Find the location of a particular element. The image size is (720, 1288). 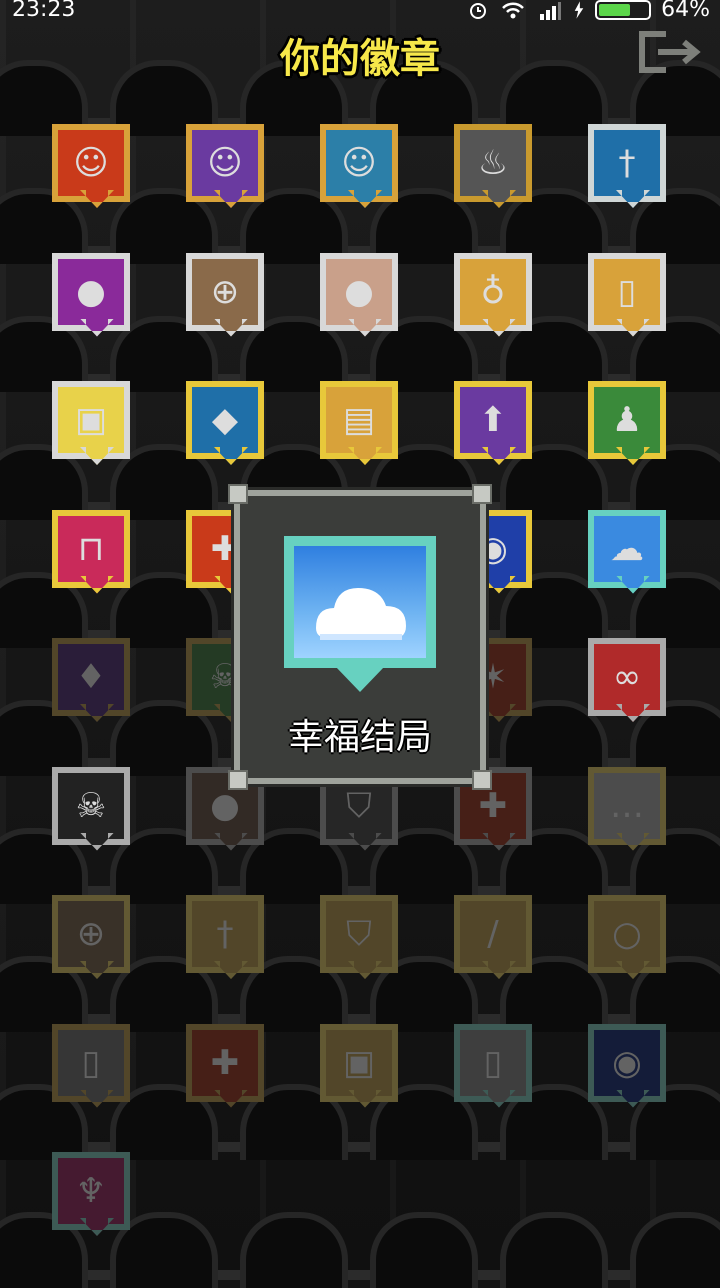

wifi-icon is located at coordinates (513, 10).